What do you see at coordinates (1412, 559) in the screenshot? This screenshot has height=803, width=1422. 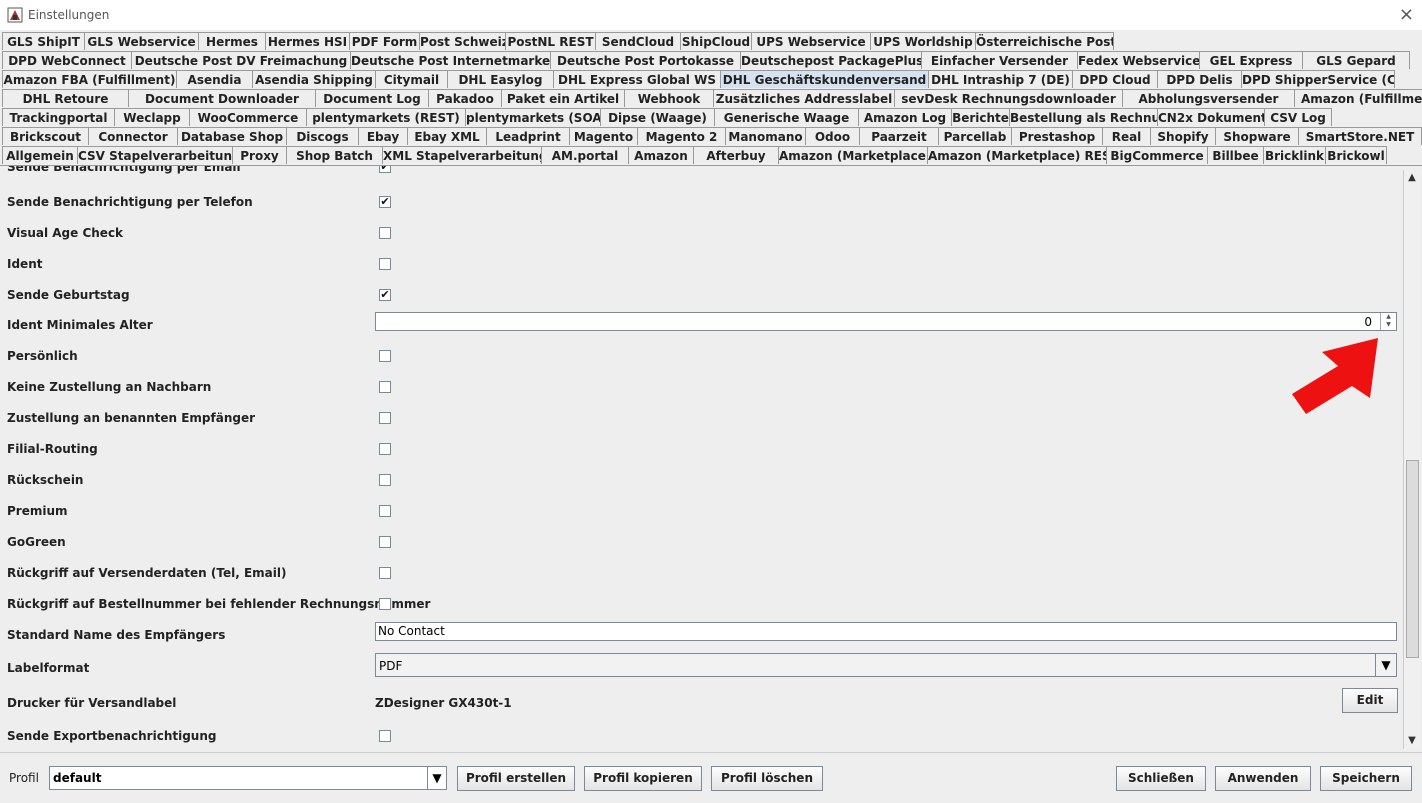 I see `scroll-thumb` at bounding box center [1412, 559].